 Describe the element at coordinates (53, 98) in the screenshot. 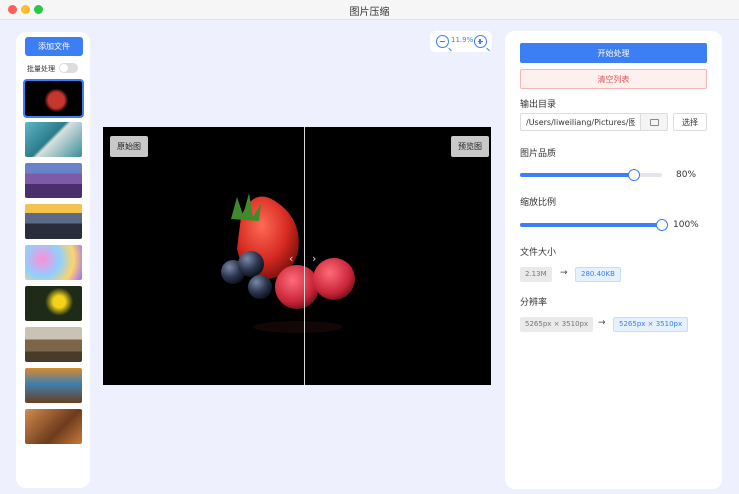

I see `thumbnail-strawberries` at that location.